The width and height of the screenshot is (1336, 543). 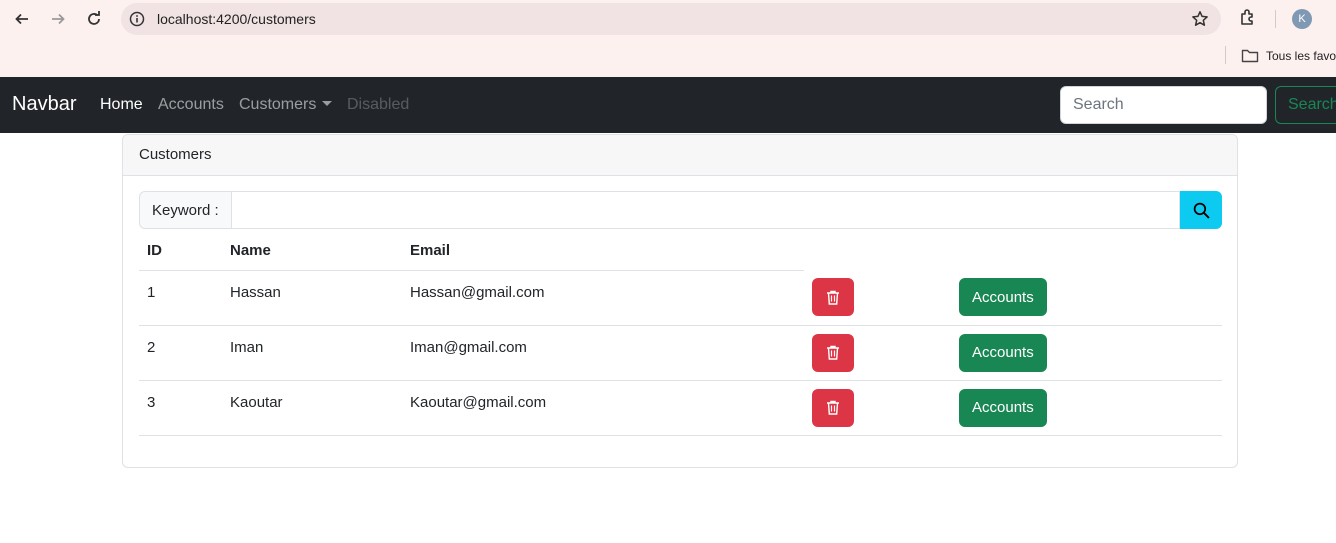 What do you see at coordinates (603, 408) in the screenshot?
I see `cell-email: Kaoutar@gmail.com` at bounding box center [603, 408].